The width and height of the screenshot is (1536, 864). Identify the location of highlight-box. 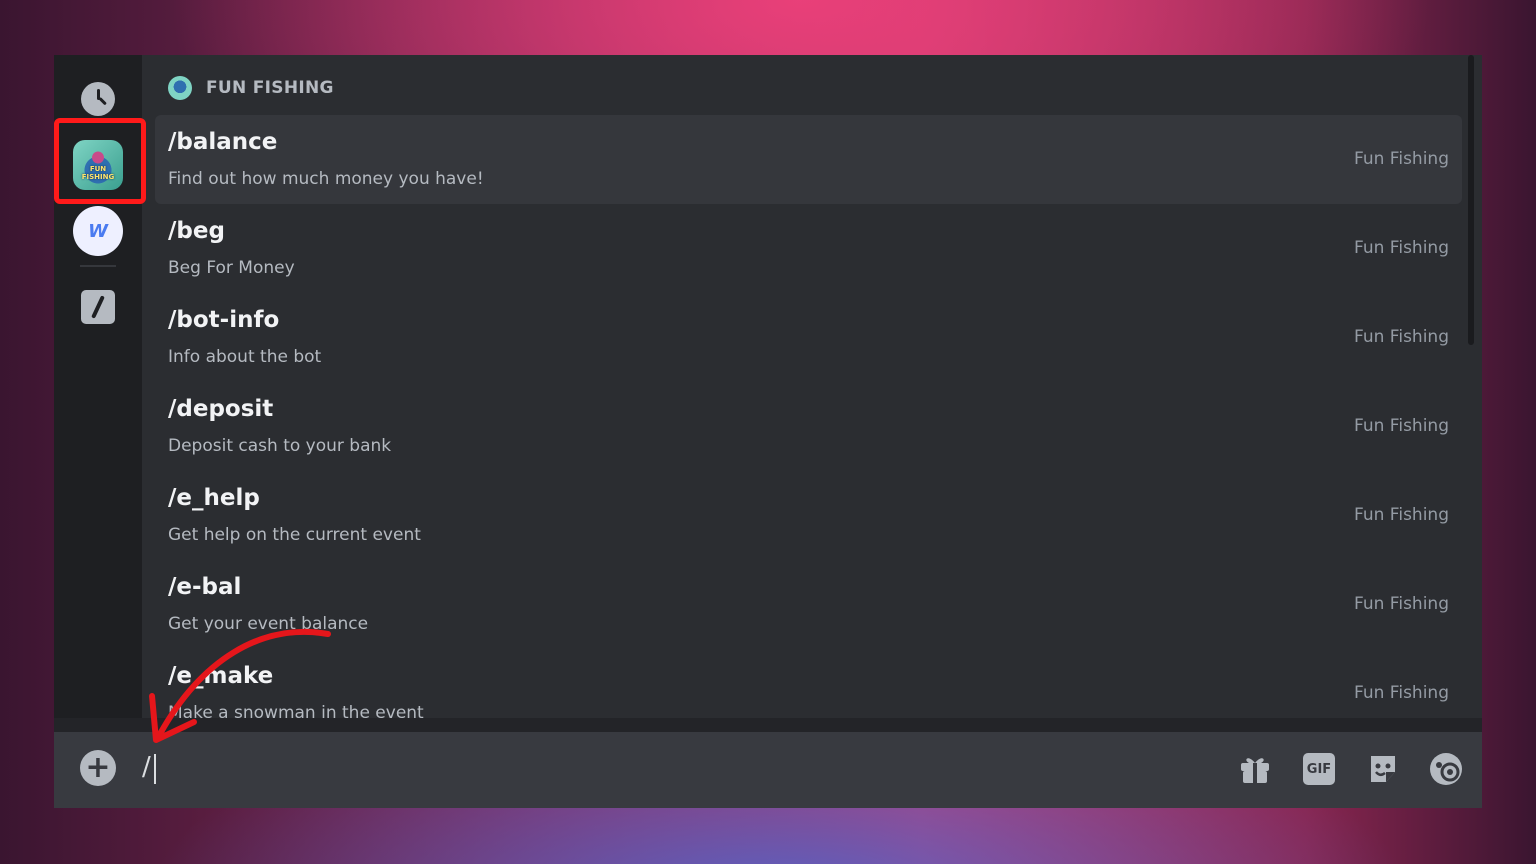
(100, 161).